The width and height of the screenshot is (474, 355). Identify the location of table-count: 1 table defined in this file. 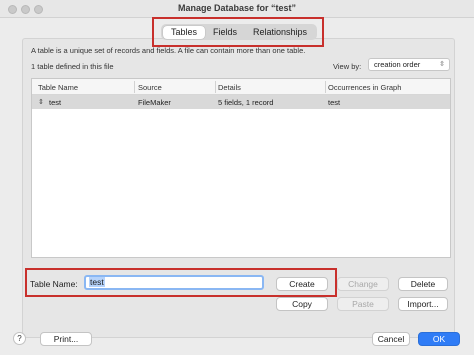
(72, 66).